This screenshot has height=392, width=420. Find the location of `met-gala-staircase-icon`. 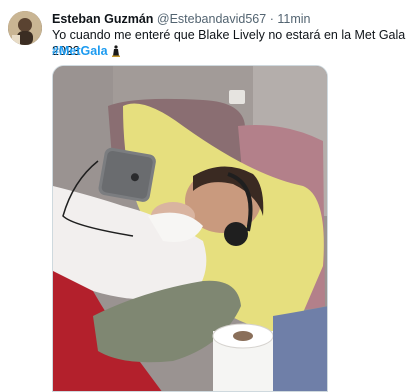

met-gala-staircase-icon is located at coordinates (116, 53).